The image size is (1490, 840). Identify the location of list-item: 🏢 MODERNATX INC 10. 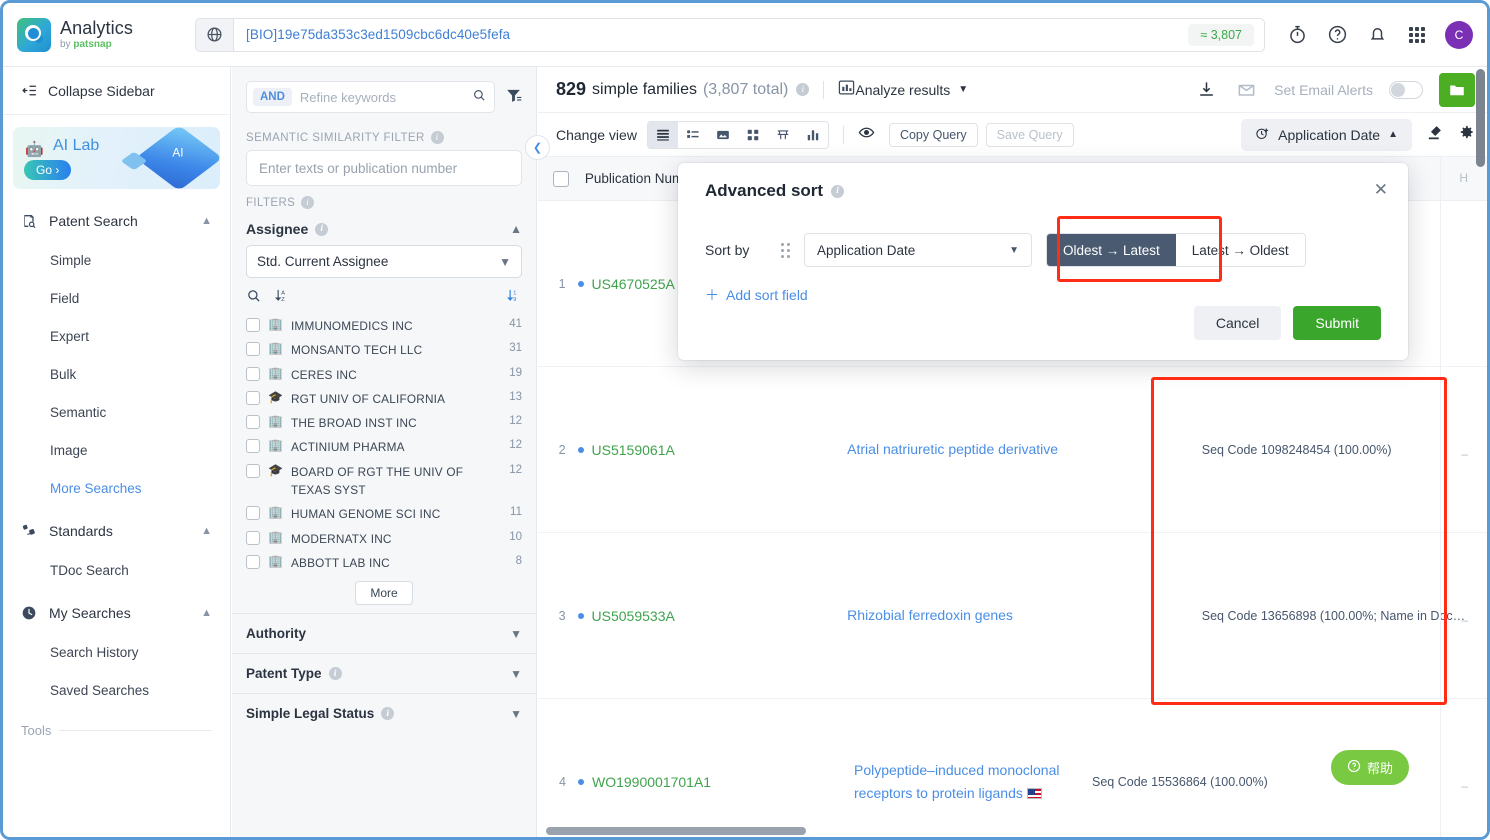
(384, 539).